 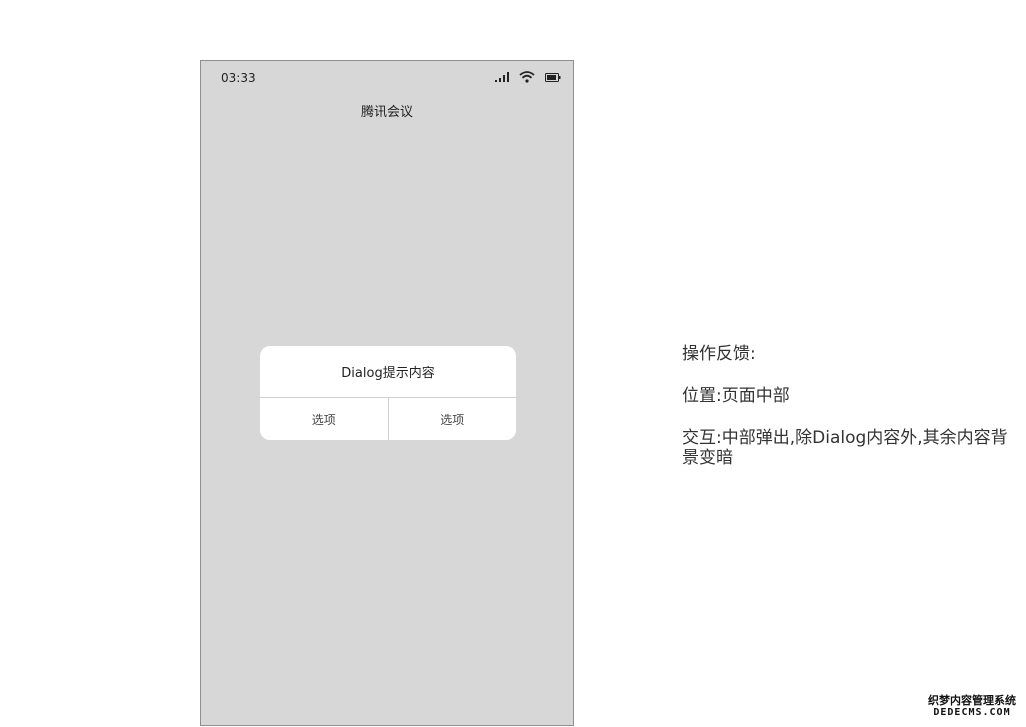 What do you see at coordinates (719, 354) in the screenshot?
I see `note-feedback: 操作反馈:` at bounding box center [719, 354].